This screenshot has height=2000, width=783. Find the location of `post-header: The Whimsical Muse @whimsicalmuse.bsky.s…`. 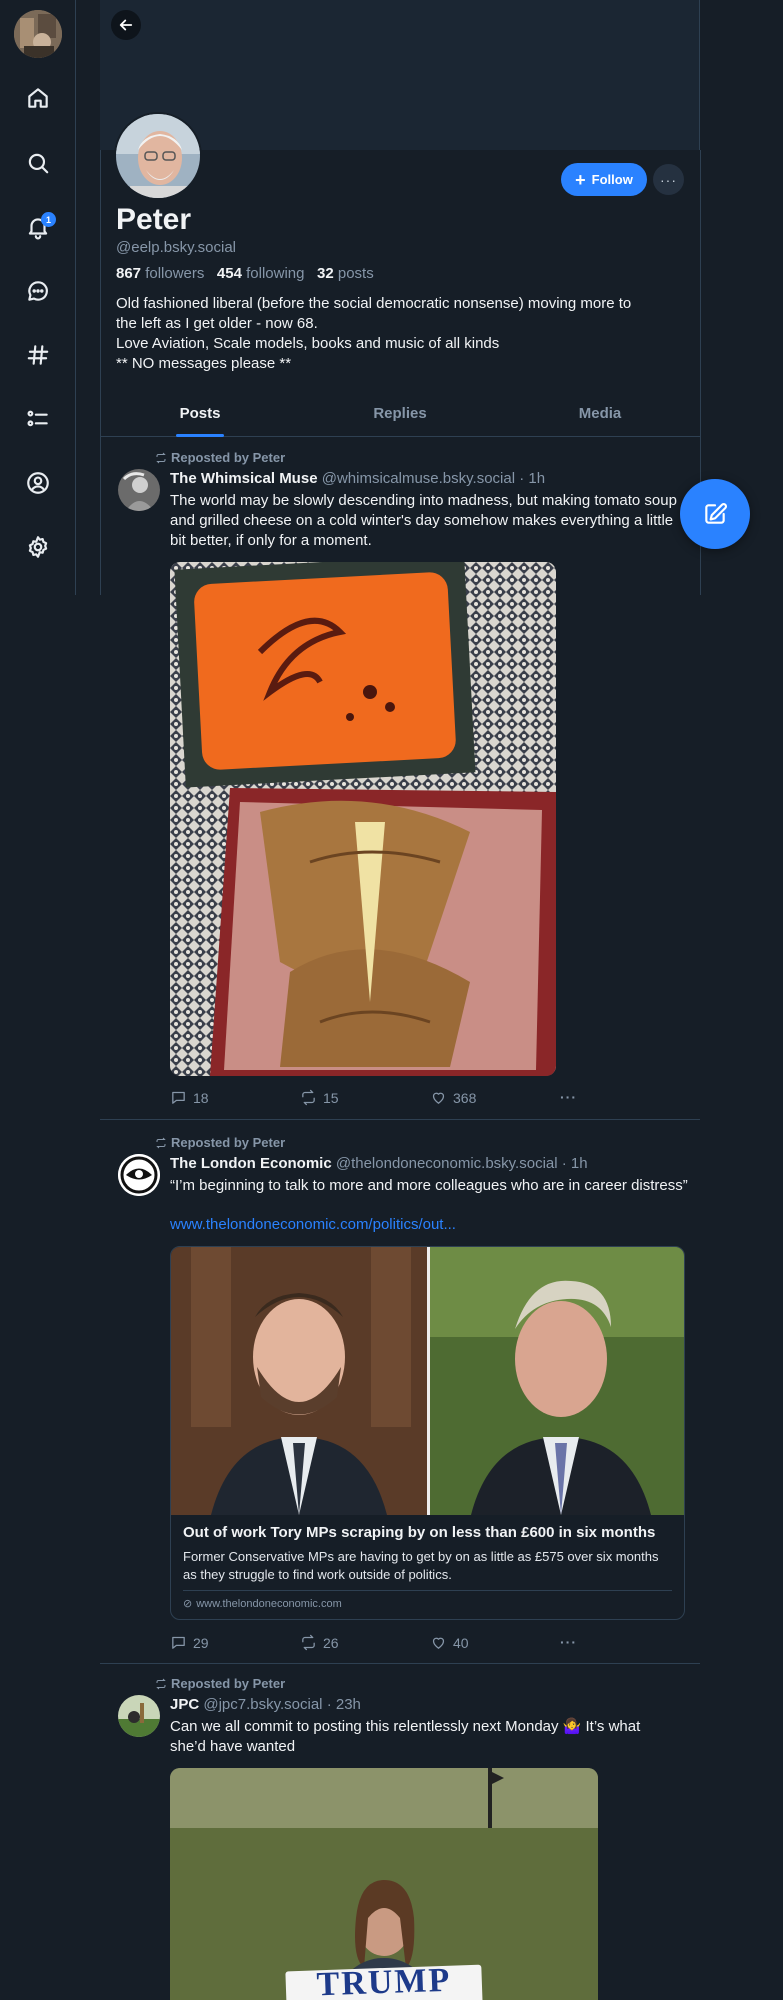

post-header: The Whimsical Muse @whimsicalmuse.bsky.s… is located at coordinates (357, 478).